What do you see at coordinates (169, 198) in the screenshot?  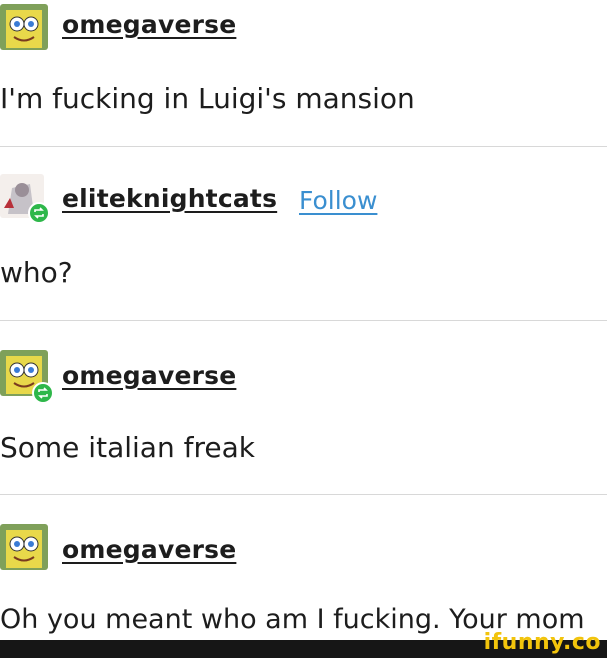 I see `post-username: eliteknightcats` at bounding box center [169, 198].